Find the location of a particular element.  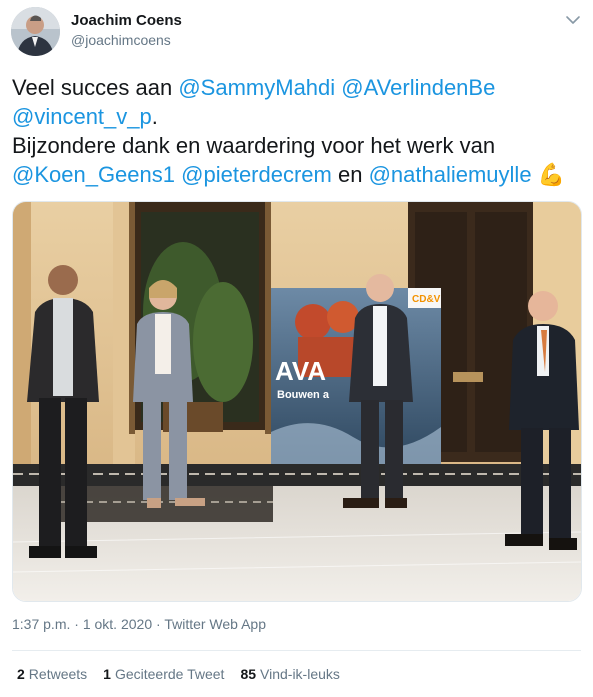

author-handle: @joachimcoens is located at coordinates (121, 40).